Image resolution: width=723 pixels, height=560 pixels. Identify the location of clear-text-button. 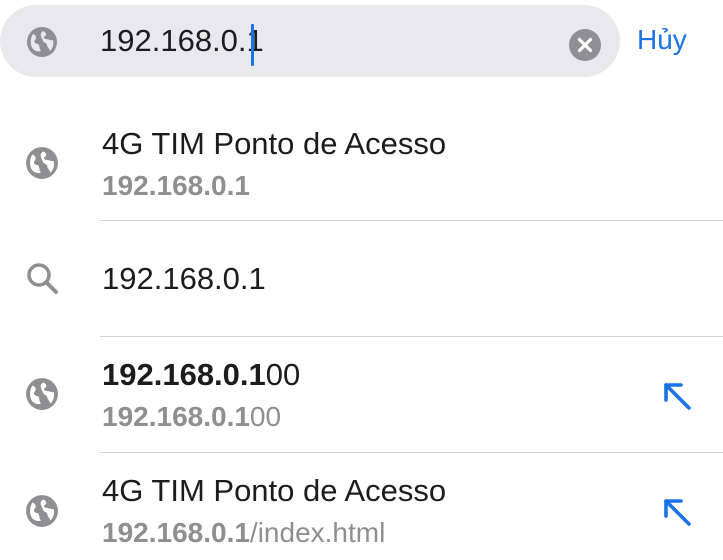
(585, 45).